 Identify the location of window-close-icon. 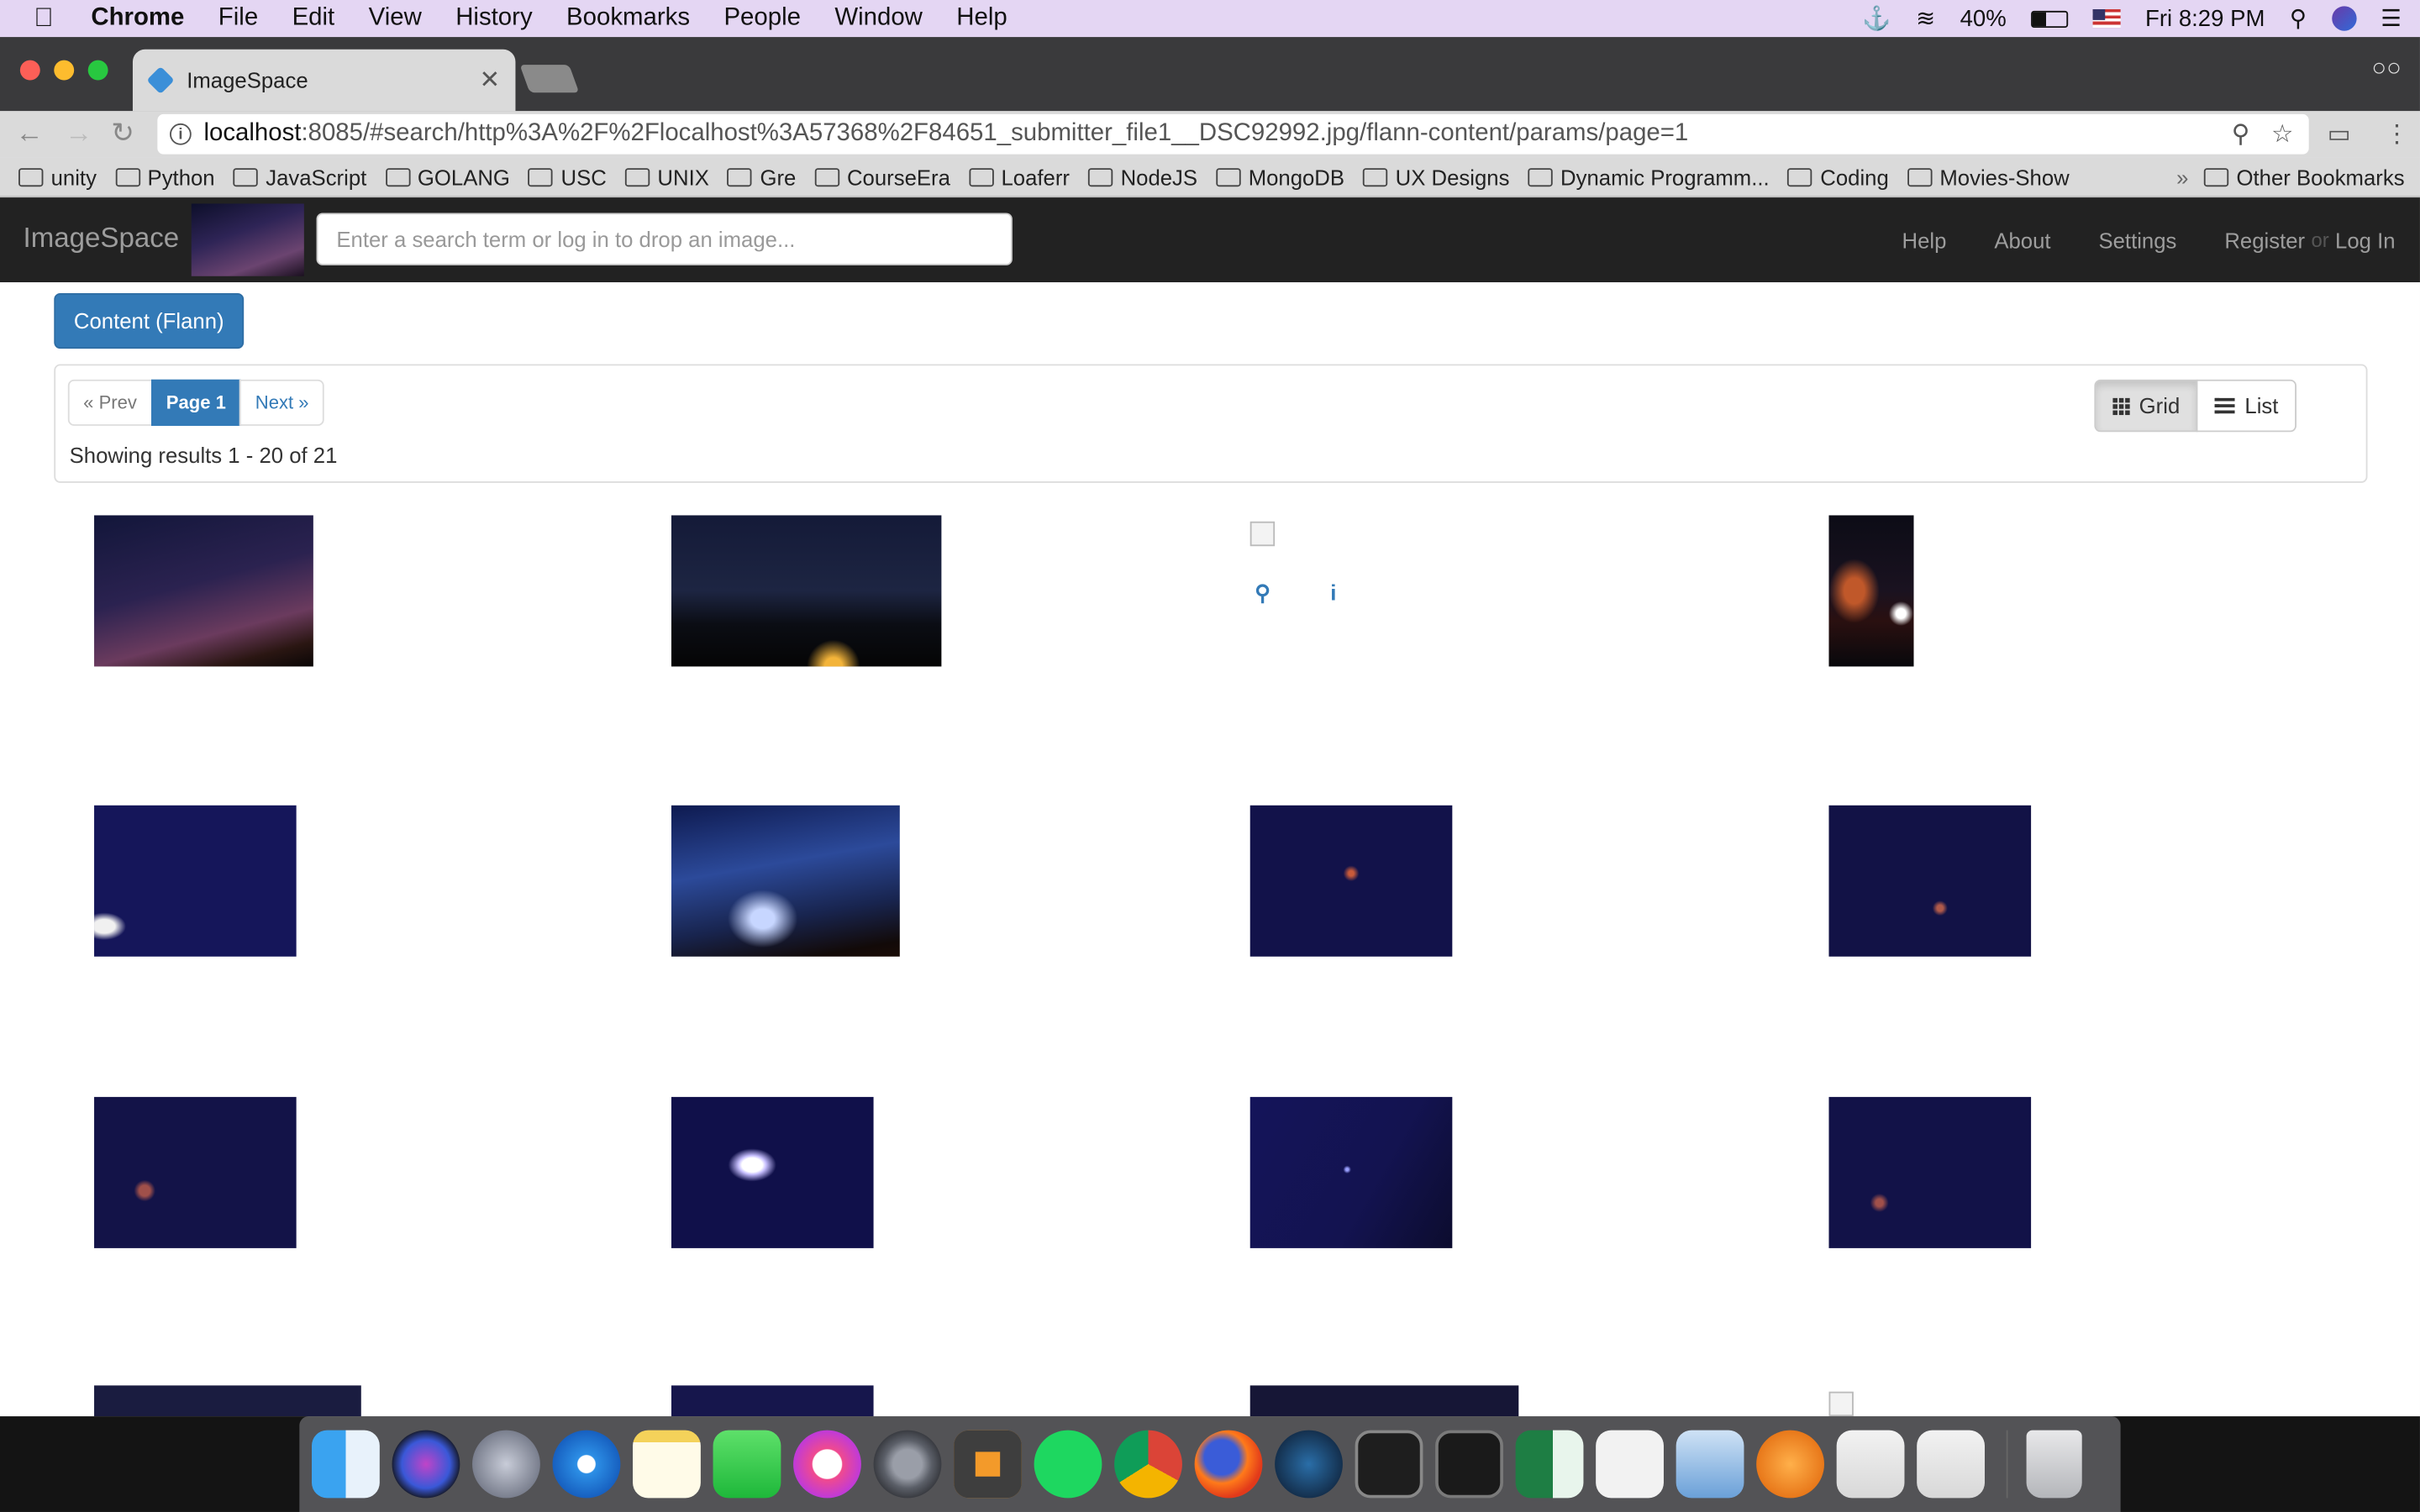
(29, 70).